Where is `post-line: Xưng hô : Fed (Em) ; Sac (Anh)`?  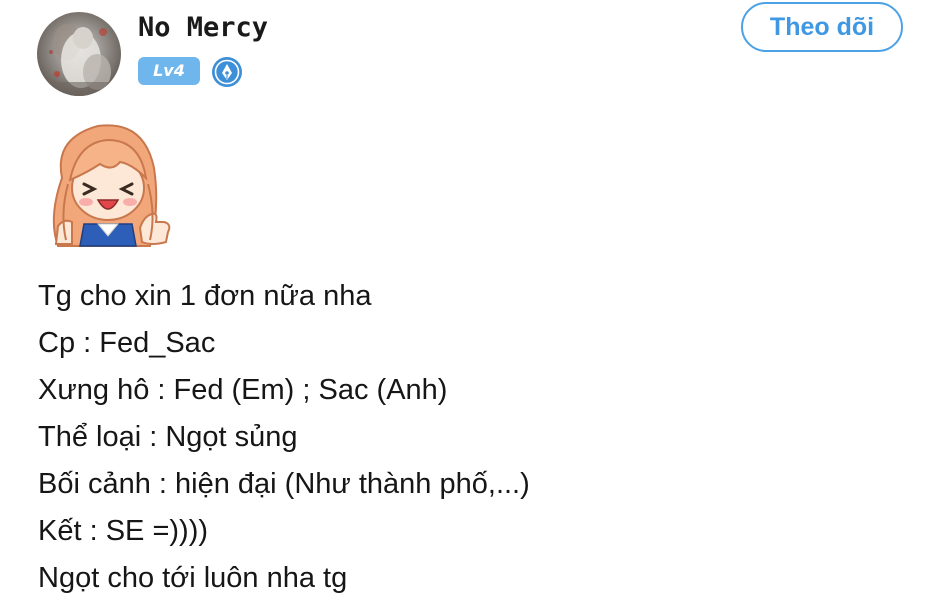 post-line: Xưng hô : Fed (Em) ; Sac (Anh) is located at coordinates (243, 390).